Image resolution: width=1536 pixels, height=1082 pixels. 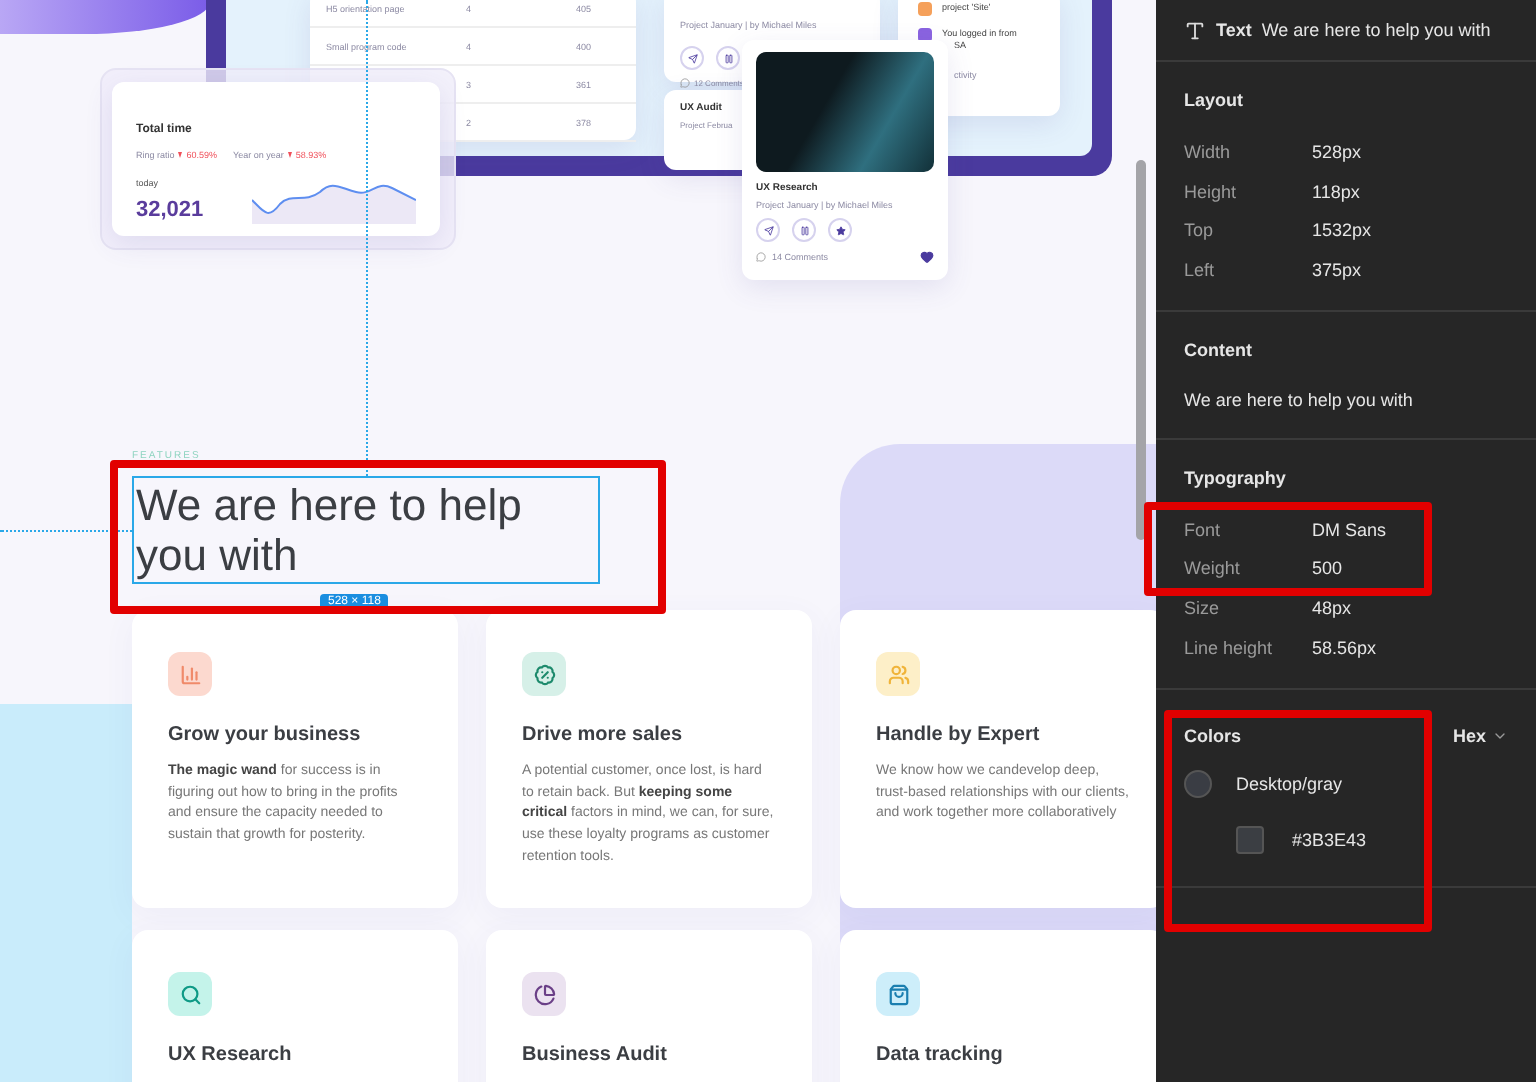 I want to click on total-value: 32,021, so click(x=170, y=210).